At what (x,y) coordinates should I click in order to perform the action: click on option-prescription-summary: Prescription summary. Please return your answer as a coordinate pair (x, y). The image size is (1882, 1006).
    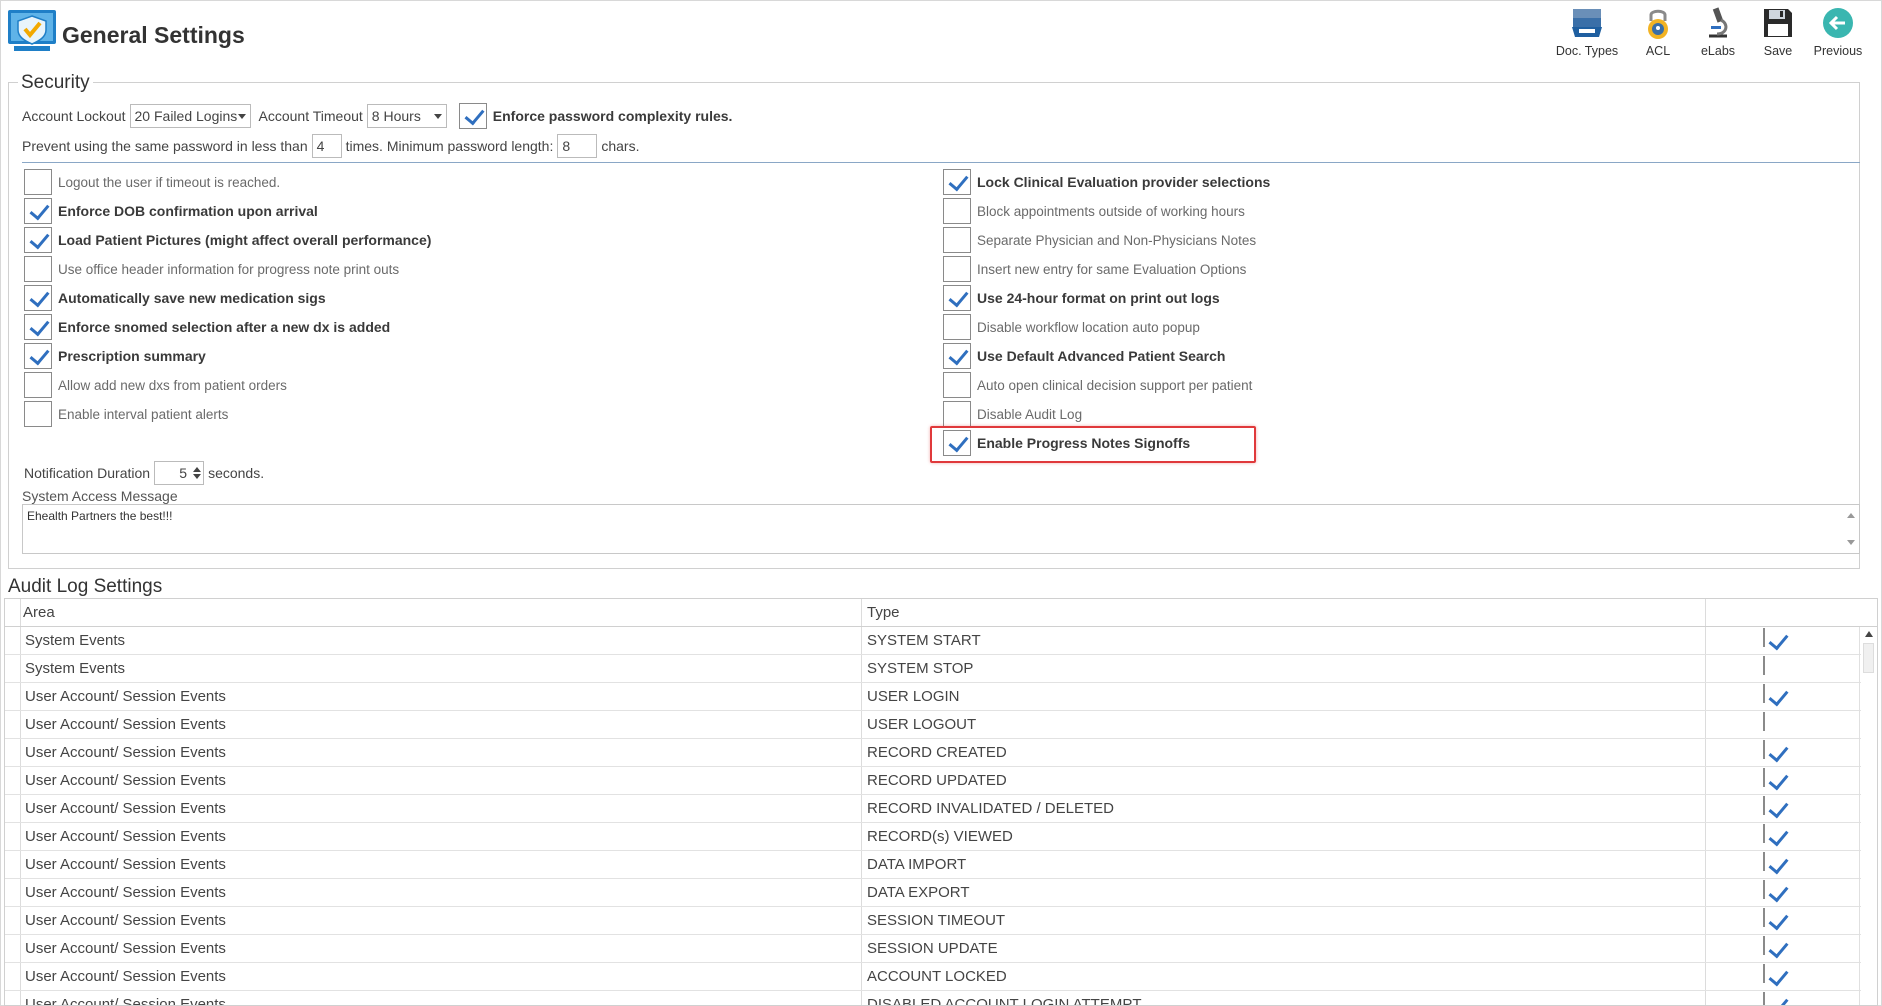
    Looking at the image, I should click on (115, 356).